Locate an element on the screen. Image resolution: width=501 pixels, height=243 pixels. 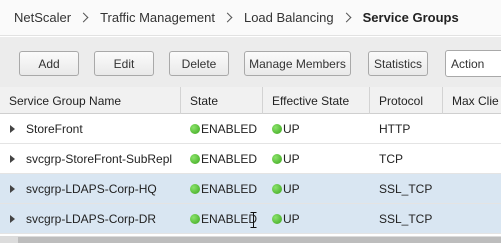
edit-button: Edit is located at coordinates (124, 63).